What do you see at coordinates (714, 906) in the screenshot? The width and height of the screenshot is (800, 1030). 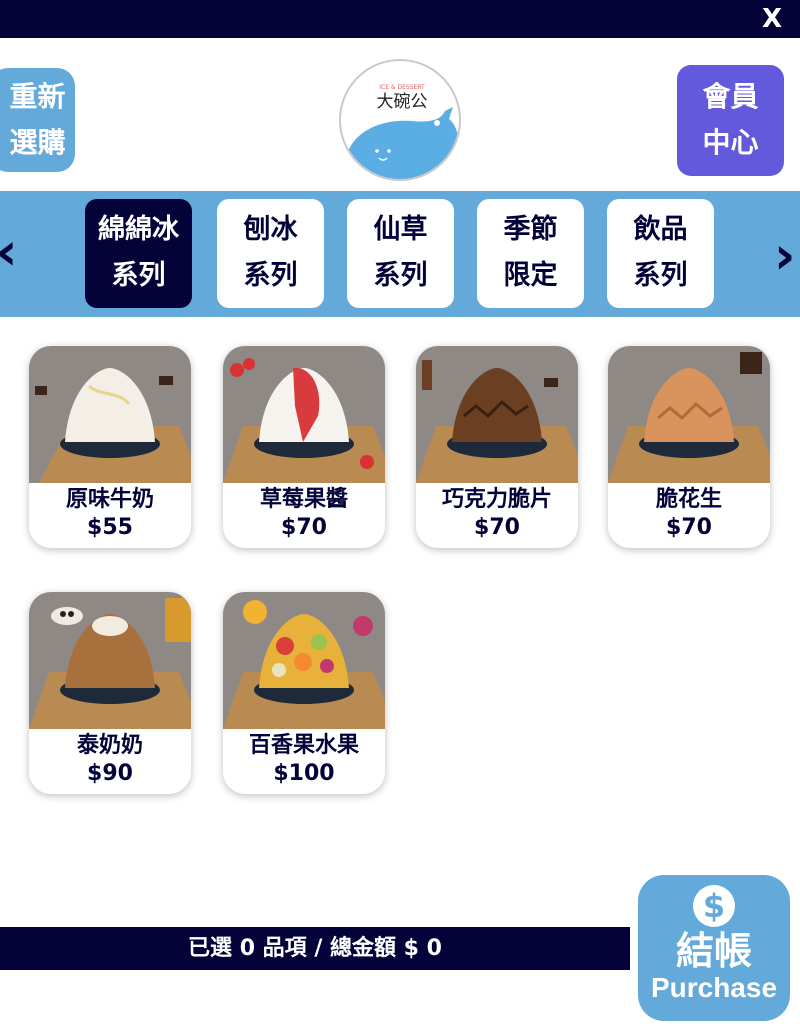 I see `dollar-icon: $` at bounding box center [714, 906].